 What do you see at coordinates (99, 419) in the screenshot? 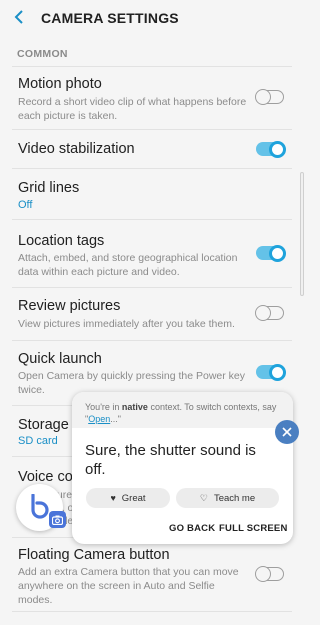
I see `hint-open-link: Open` at bounding box center [99, 419].